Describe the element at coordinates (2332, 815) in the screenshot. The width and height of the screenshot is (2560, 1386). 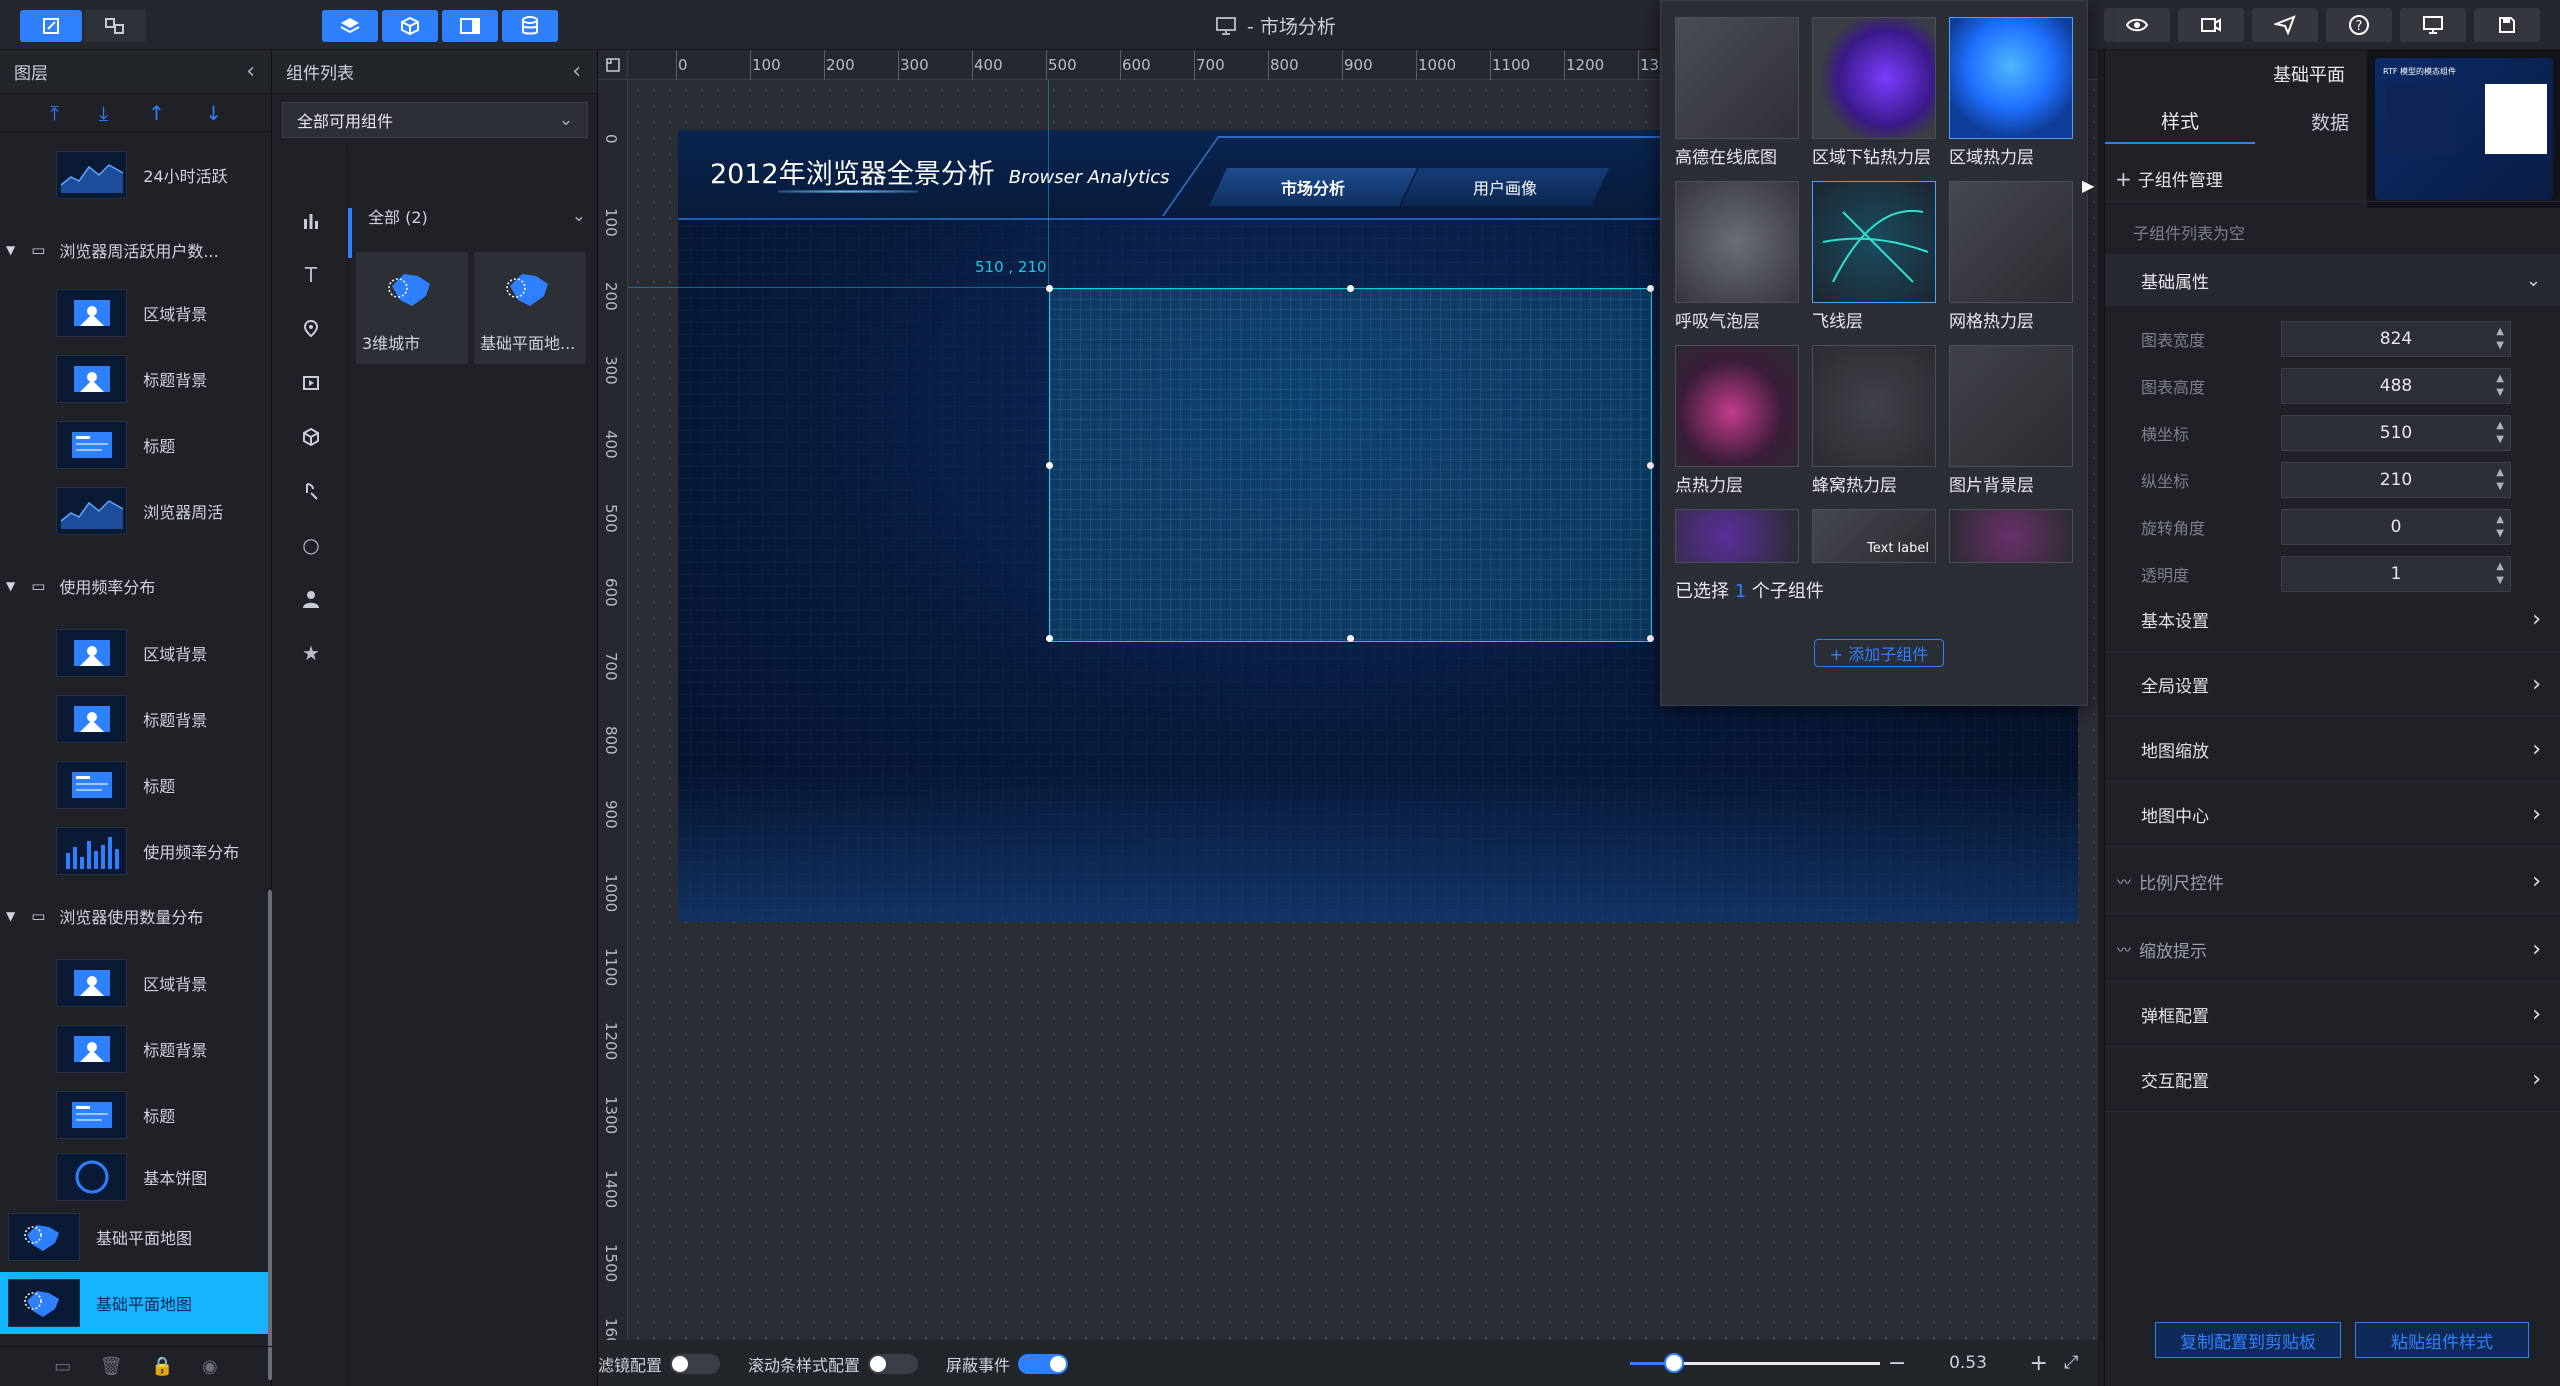
I see `settings-section-row: 地图中心 ›` at that location.